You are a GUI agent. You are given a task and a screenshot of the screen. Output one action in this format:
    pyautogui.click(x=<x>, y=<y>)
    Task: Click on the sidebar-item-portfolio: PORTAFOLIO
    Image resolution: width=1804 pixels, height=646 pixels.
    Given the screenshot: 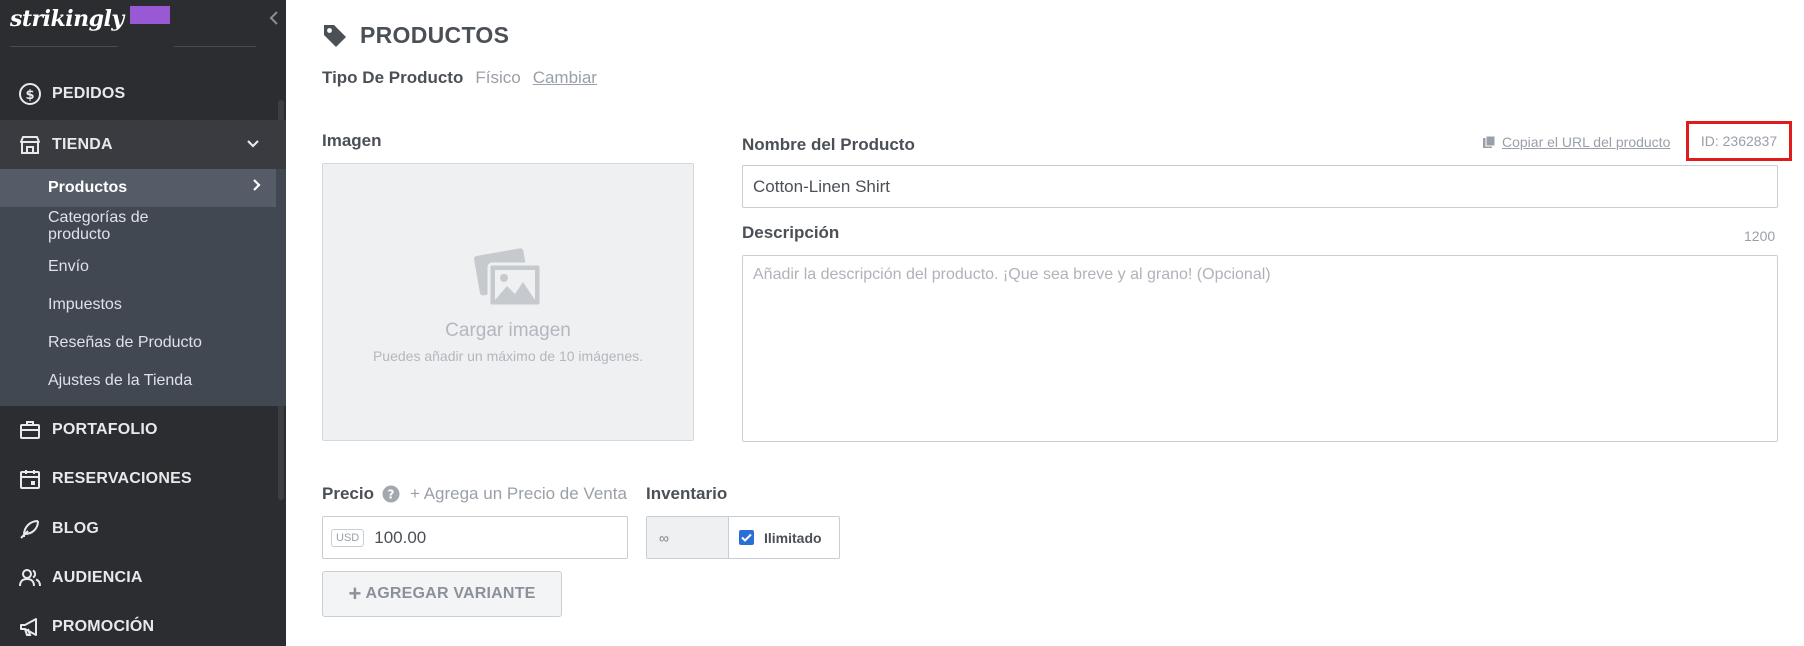 What is the action you would take?
    pyautogui.click(x=143, y=430)
    